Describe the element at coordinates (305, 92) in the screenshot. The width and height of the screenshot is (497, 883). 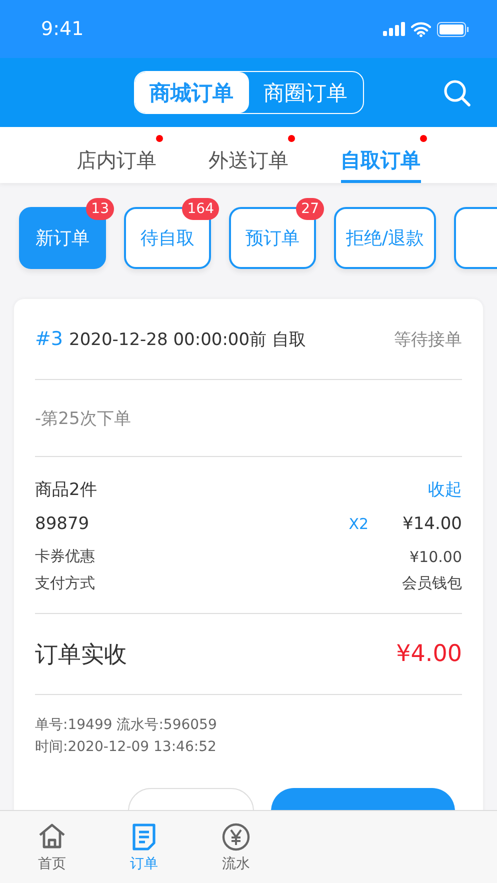
I see `segment-tab: 商圈订单` at that location.